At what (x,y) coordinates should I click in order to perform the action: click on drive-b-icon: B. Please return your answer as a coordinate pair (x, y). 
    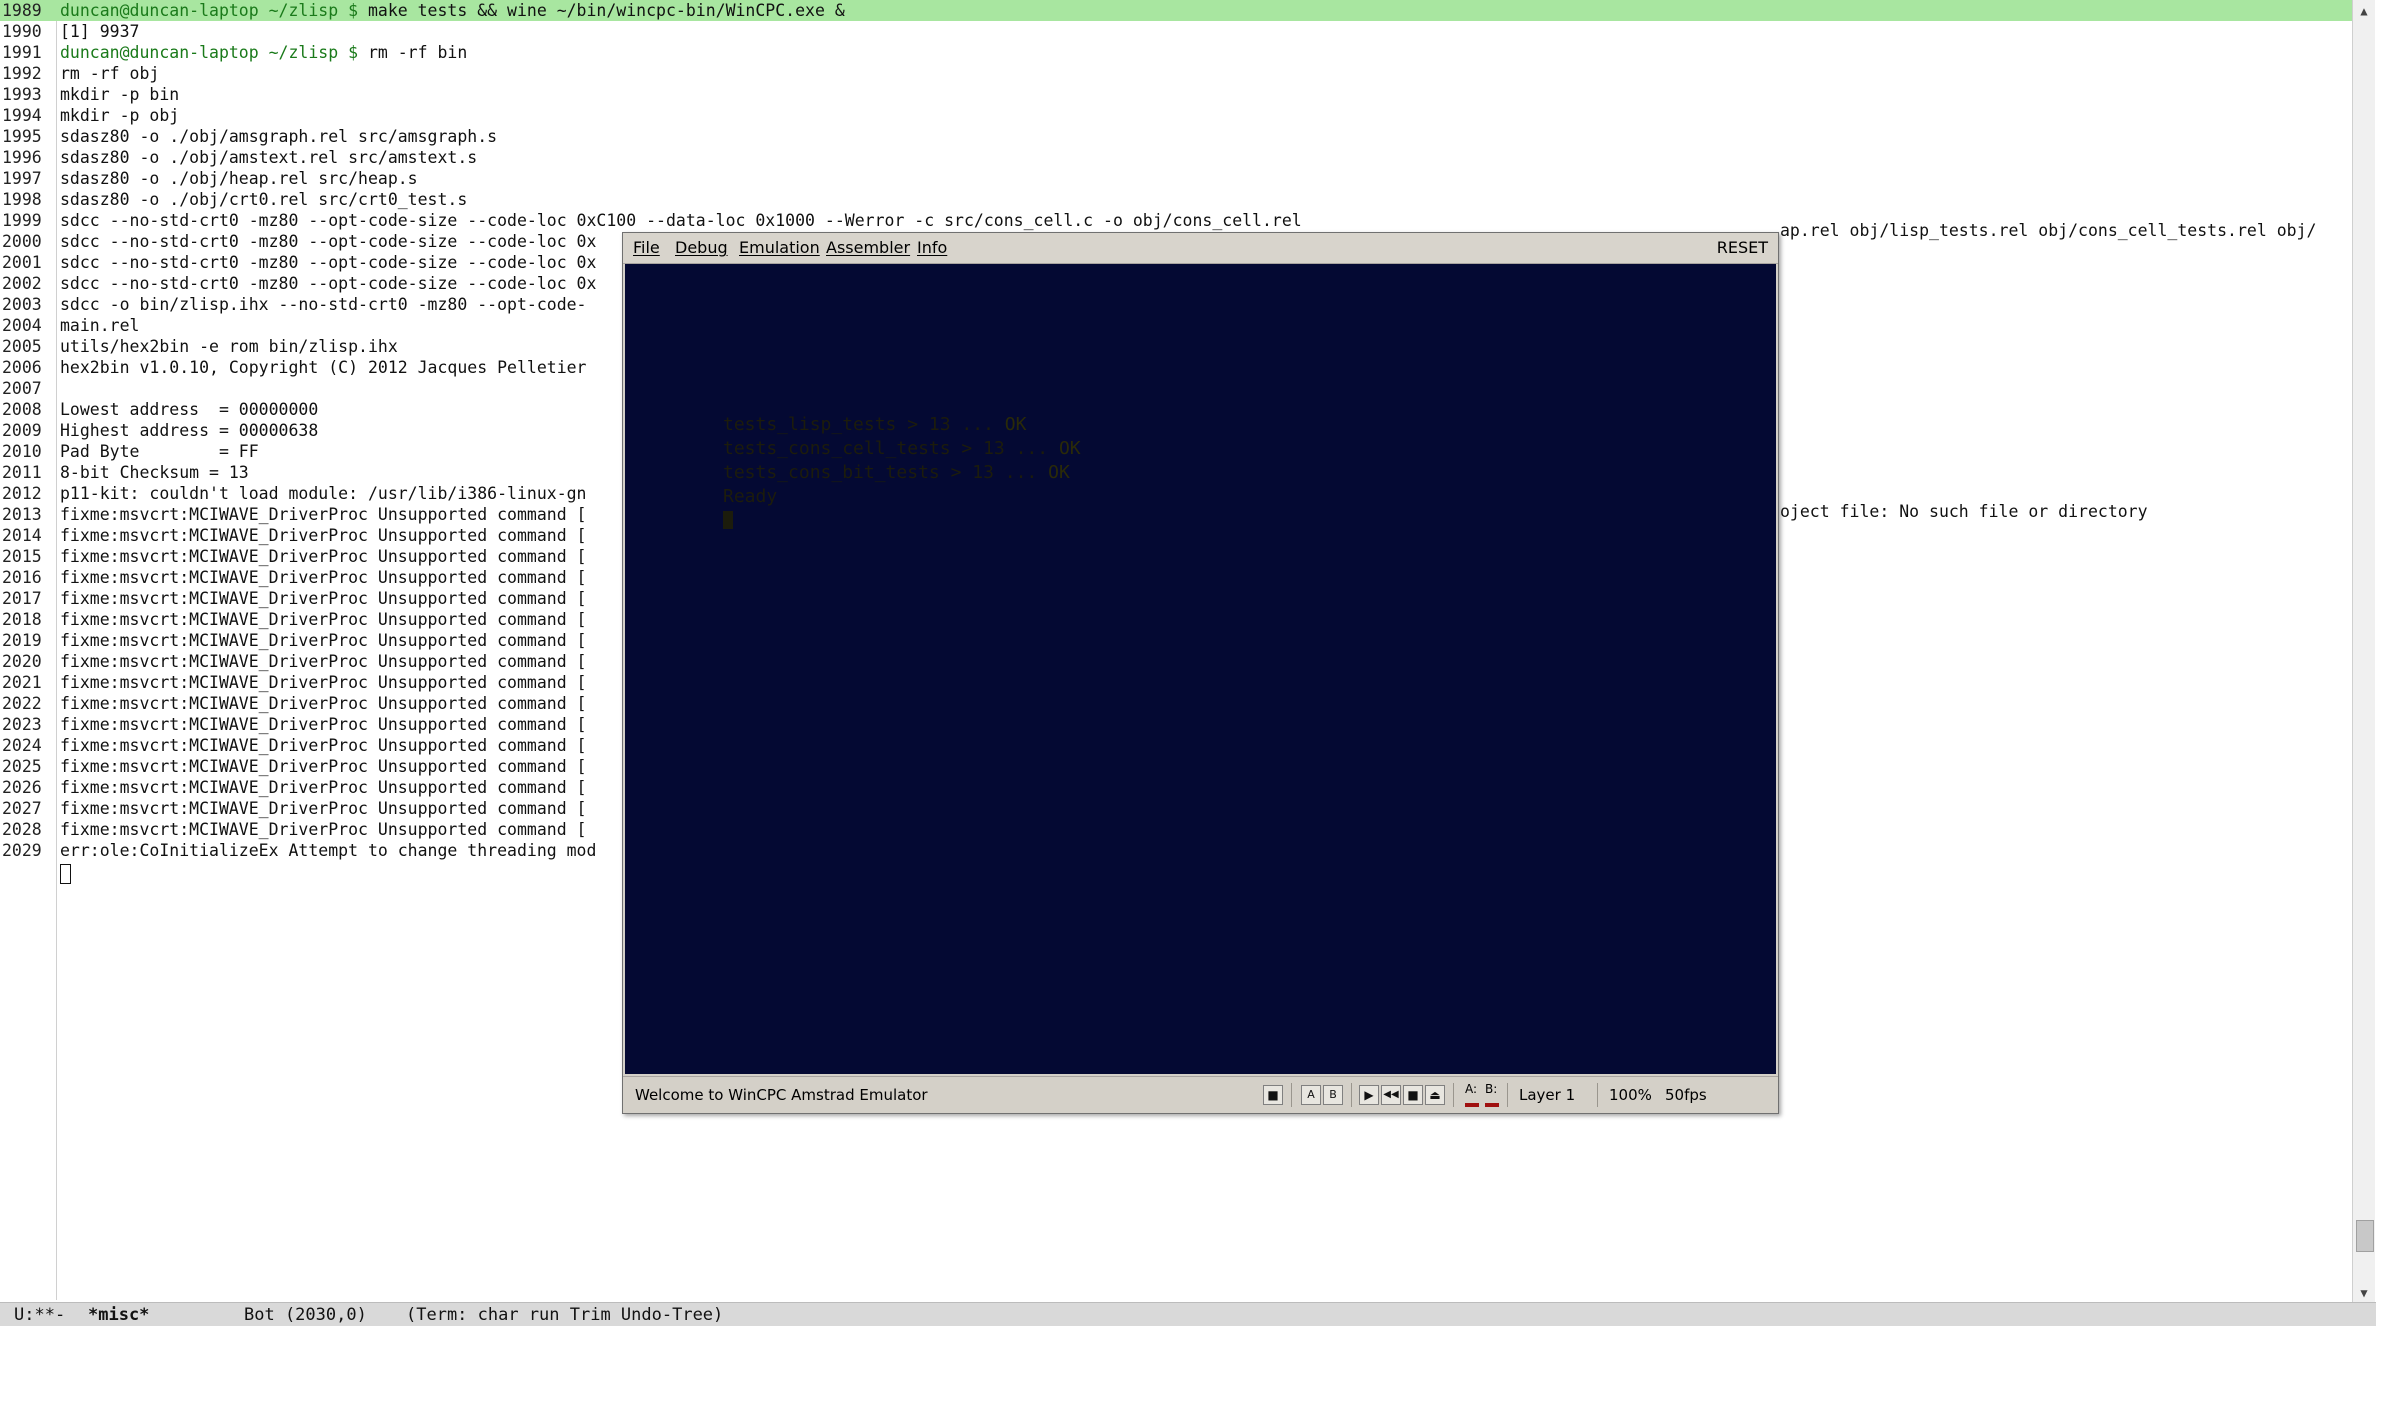
    Looking at the image, I should click on (1333, 1095).